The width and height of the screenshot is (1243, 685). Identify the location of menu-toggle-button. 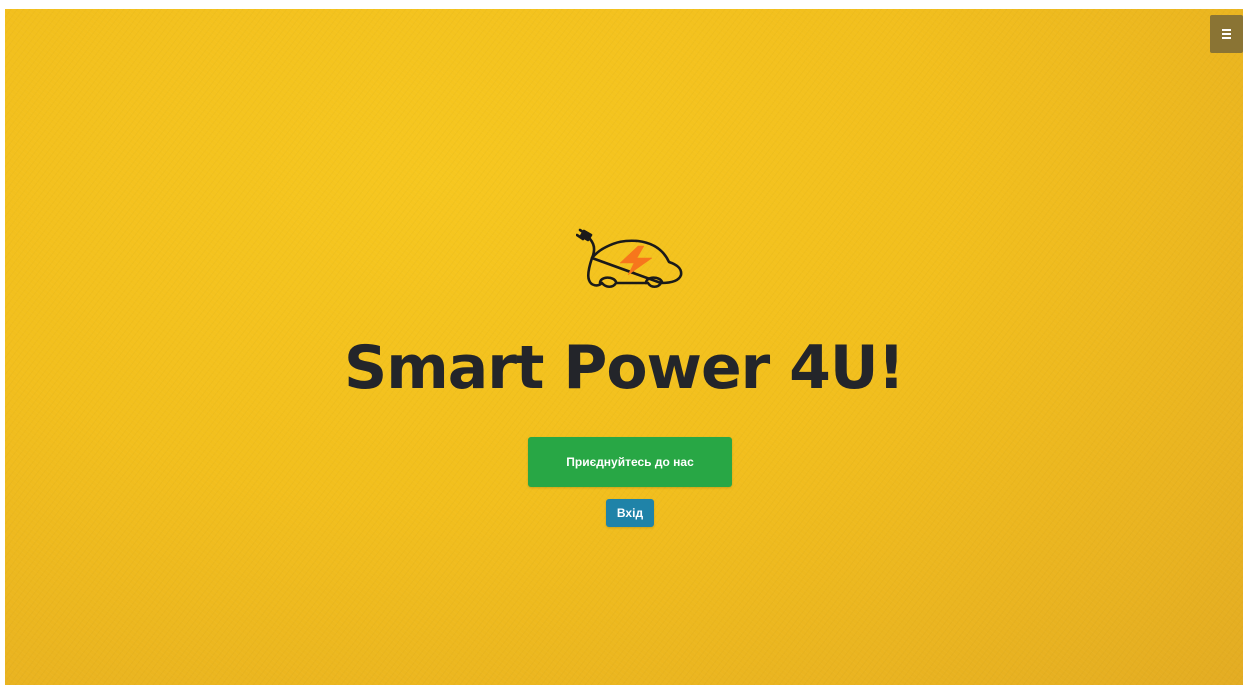
(1226, 34).